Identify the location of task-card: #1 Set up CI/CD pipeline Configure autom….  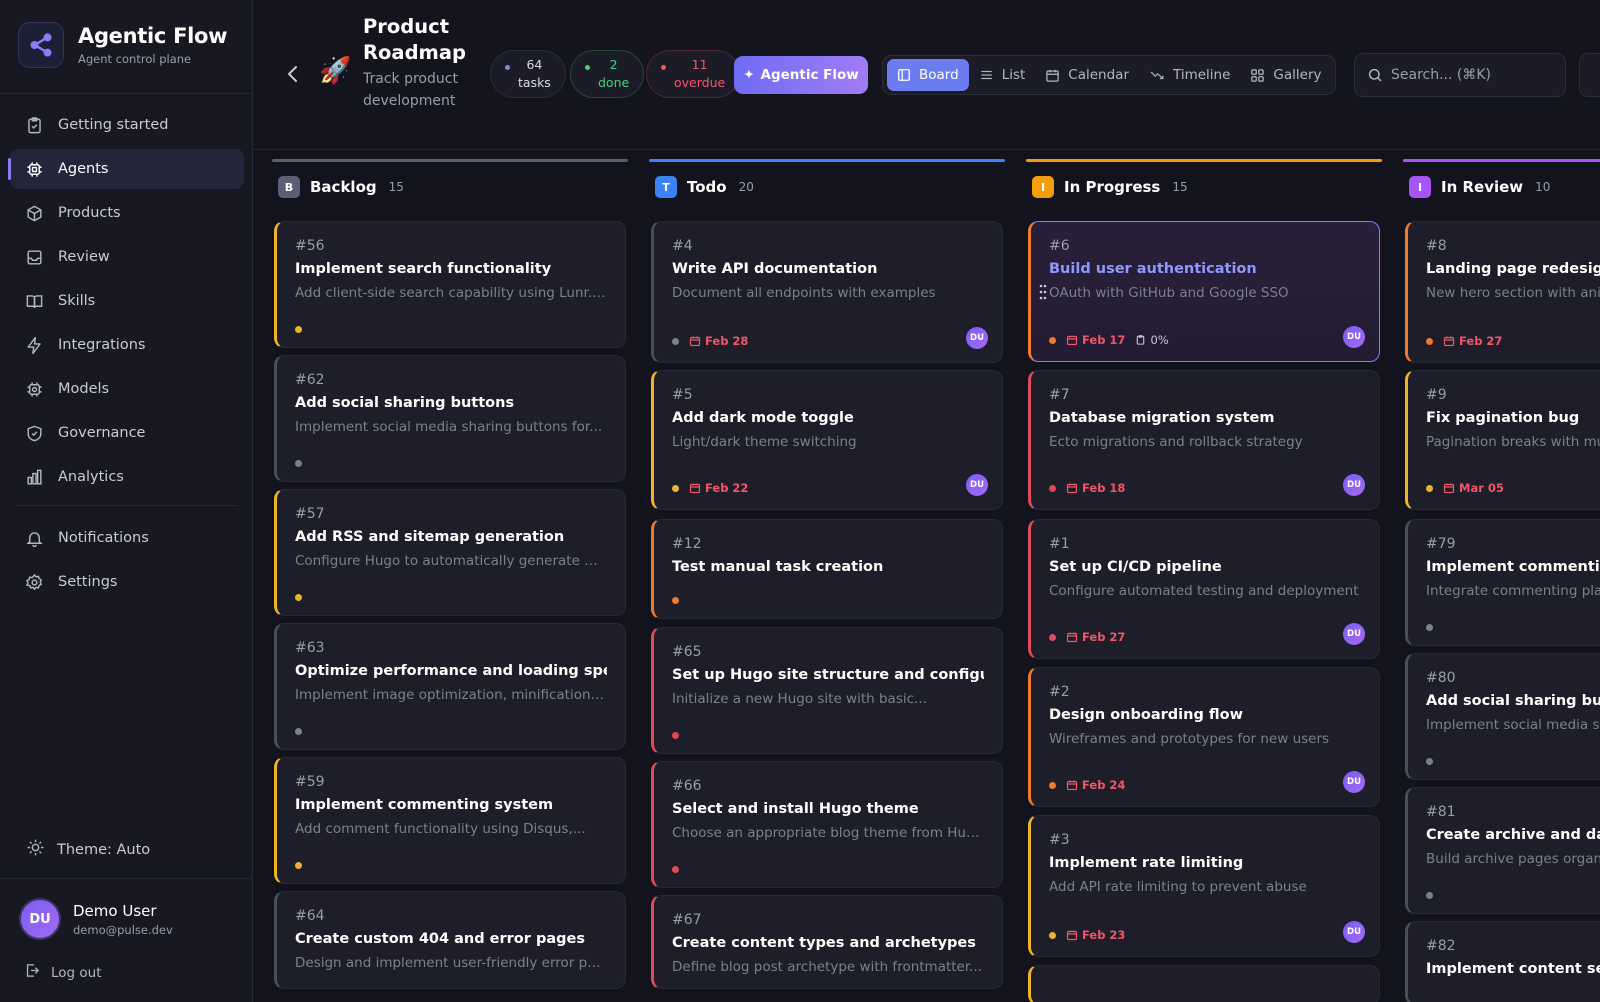
(1204, 589).